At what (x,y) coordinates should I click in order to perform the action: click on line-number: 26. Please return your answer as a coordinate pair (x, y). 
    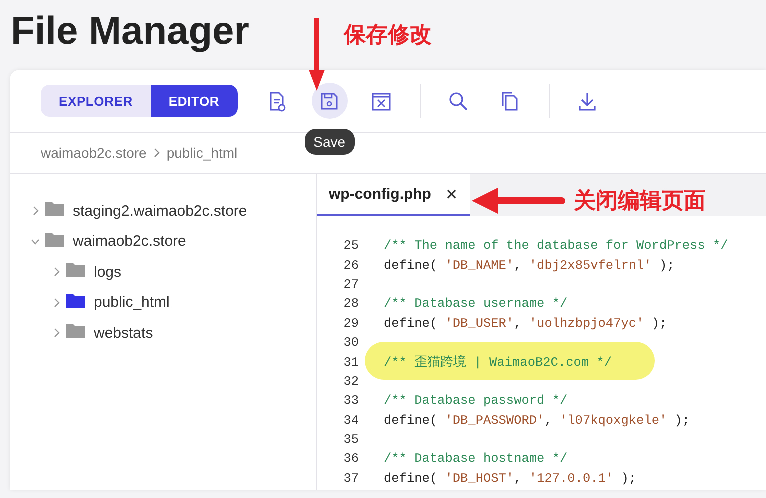
    Looking at the image, I should click on (351, 265).